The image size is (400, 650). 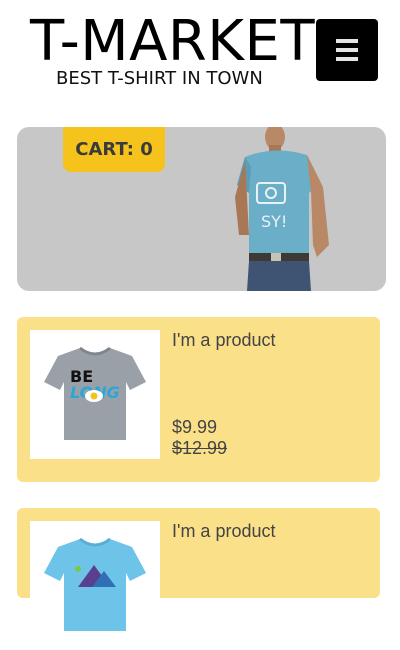 I want to click on blue-tshirt-image, so click(x=95, y=584).